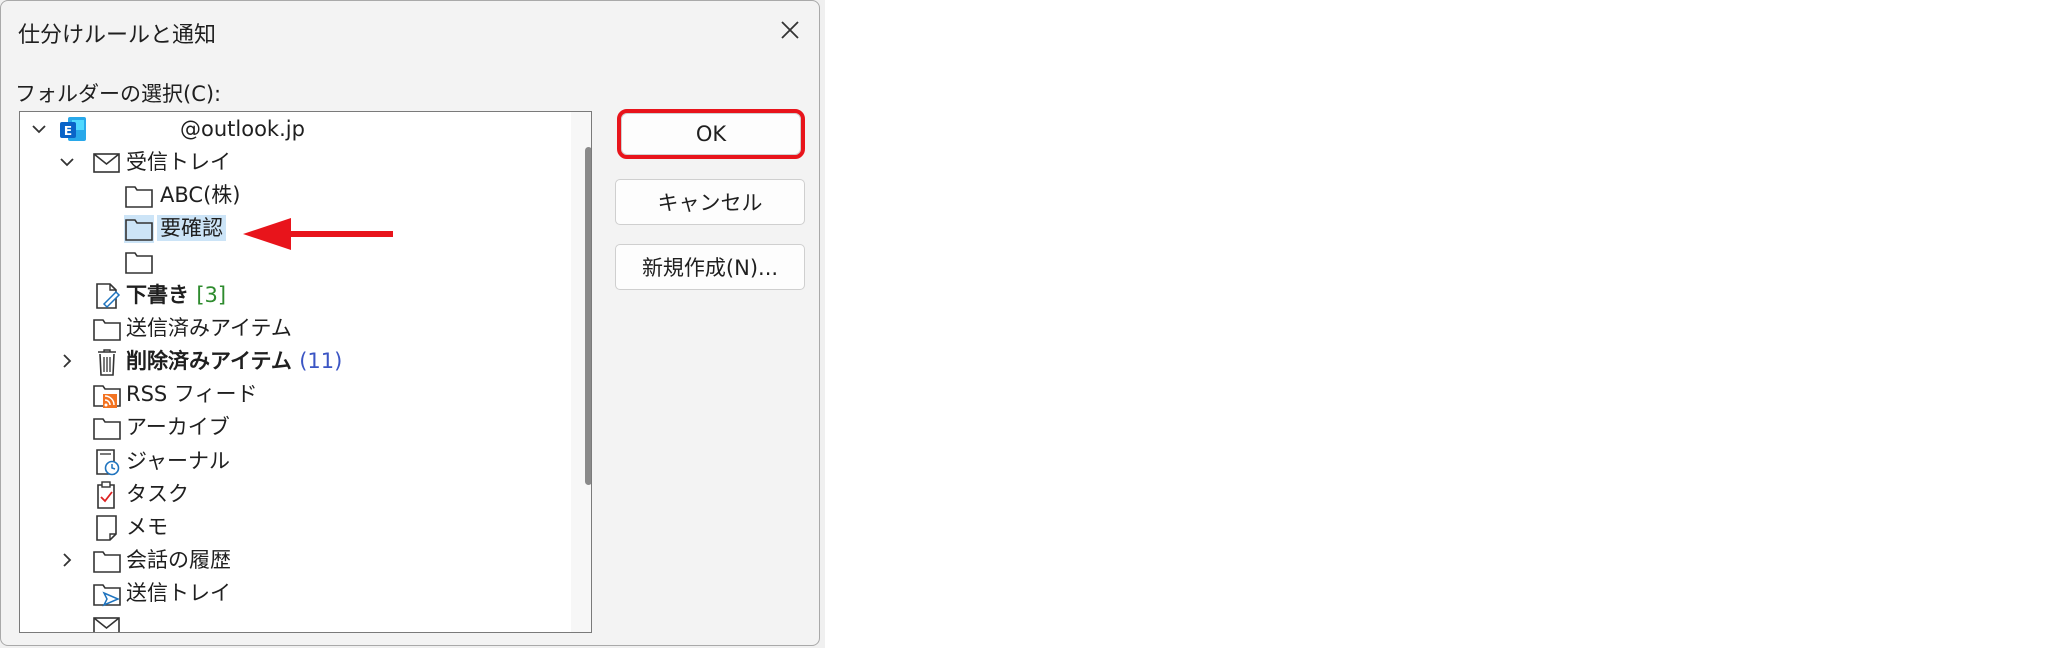 The width and height of the screenshot is (2048, 648). Describe the element at coordinates (106, 528) in the screenshot. I see `note-icon` at that location.